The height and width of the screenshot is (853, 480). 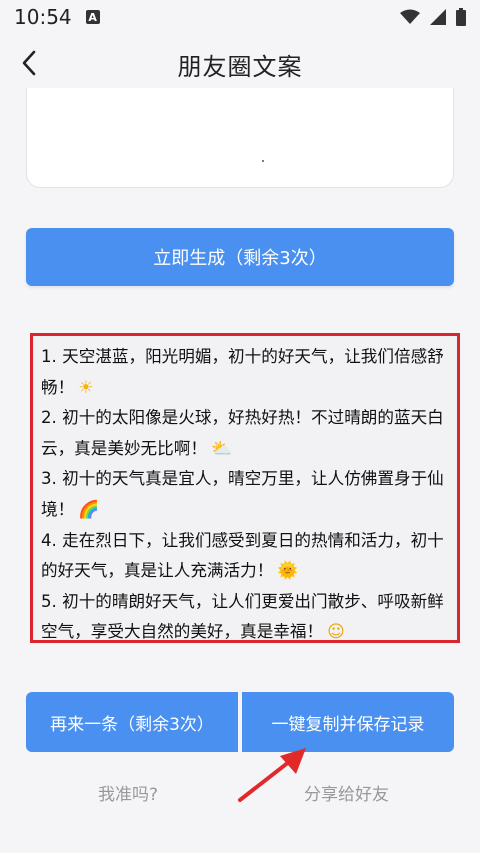 I want to click on wifi-icon, so click(x=410, y=16).